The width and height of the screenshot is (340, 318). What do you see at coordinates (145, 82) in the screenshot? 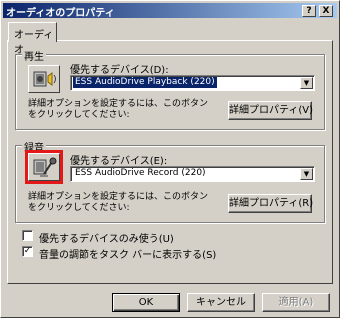
I see `playback-device-value: ESS AudioDrive Playback (220)` at bounding box center [145, 82].